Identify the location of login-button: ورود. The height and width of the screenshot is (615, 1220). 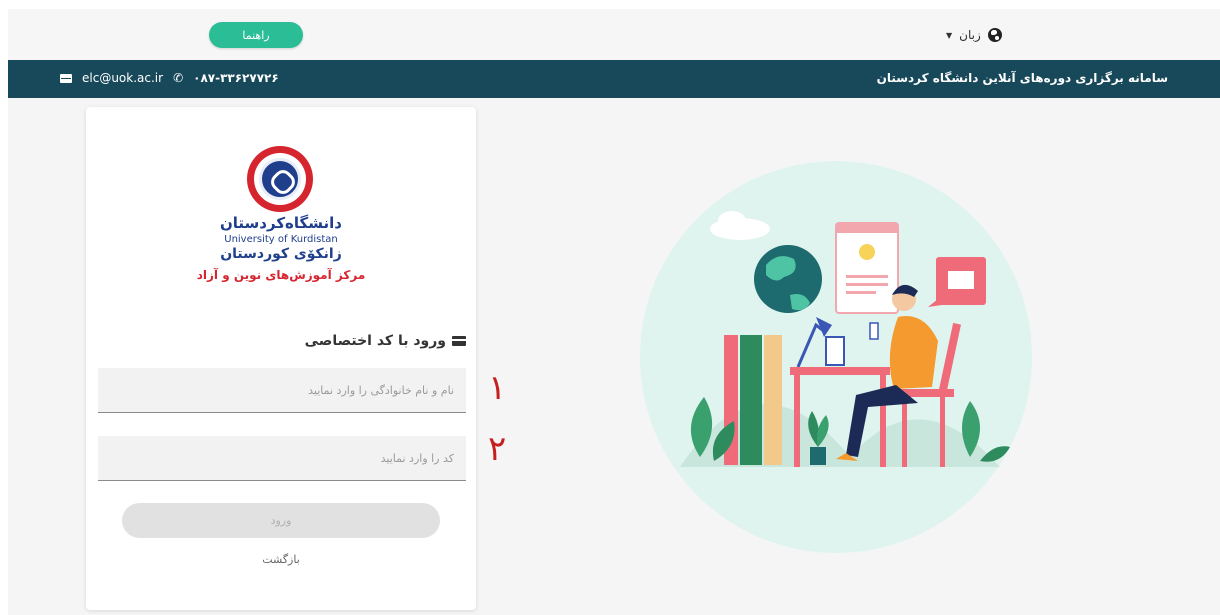
(281, 520).